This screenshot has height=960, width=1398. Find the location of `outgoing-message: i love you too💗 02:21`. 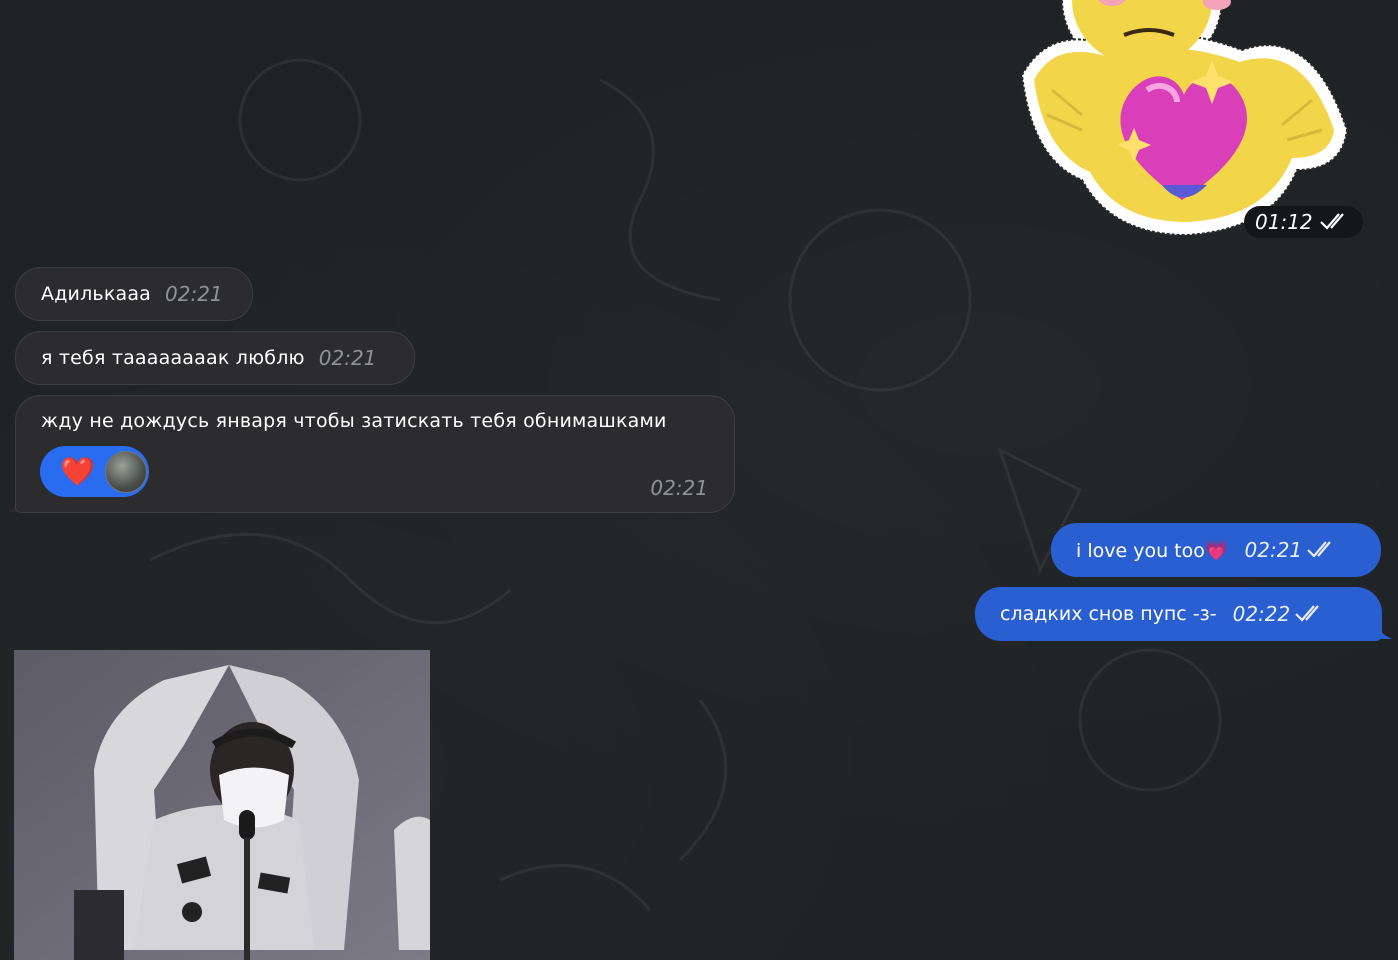

outgoing-message: i love you too💗 02:21 is located at coordinates (1216, 550).